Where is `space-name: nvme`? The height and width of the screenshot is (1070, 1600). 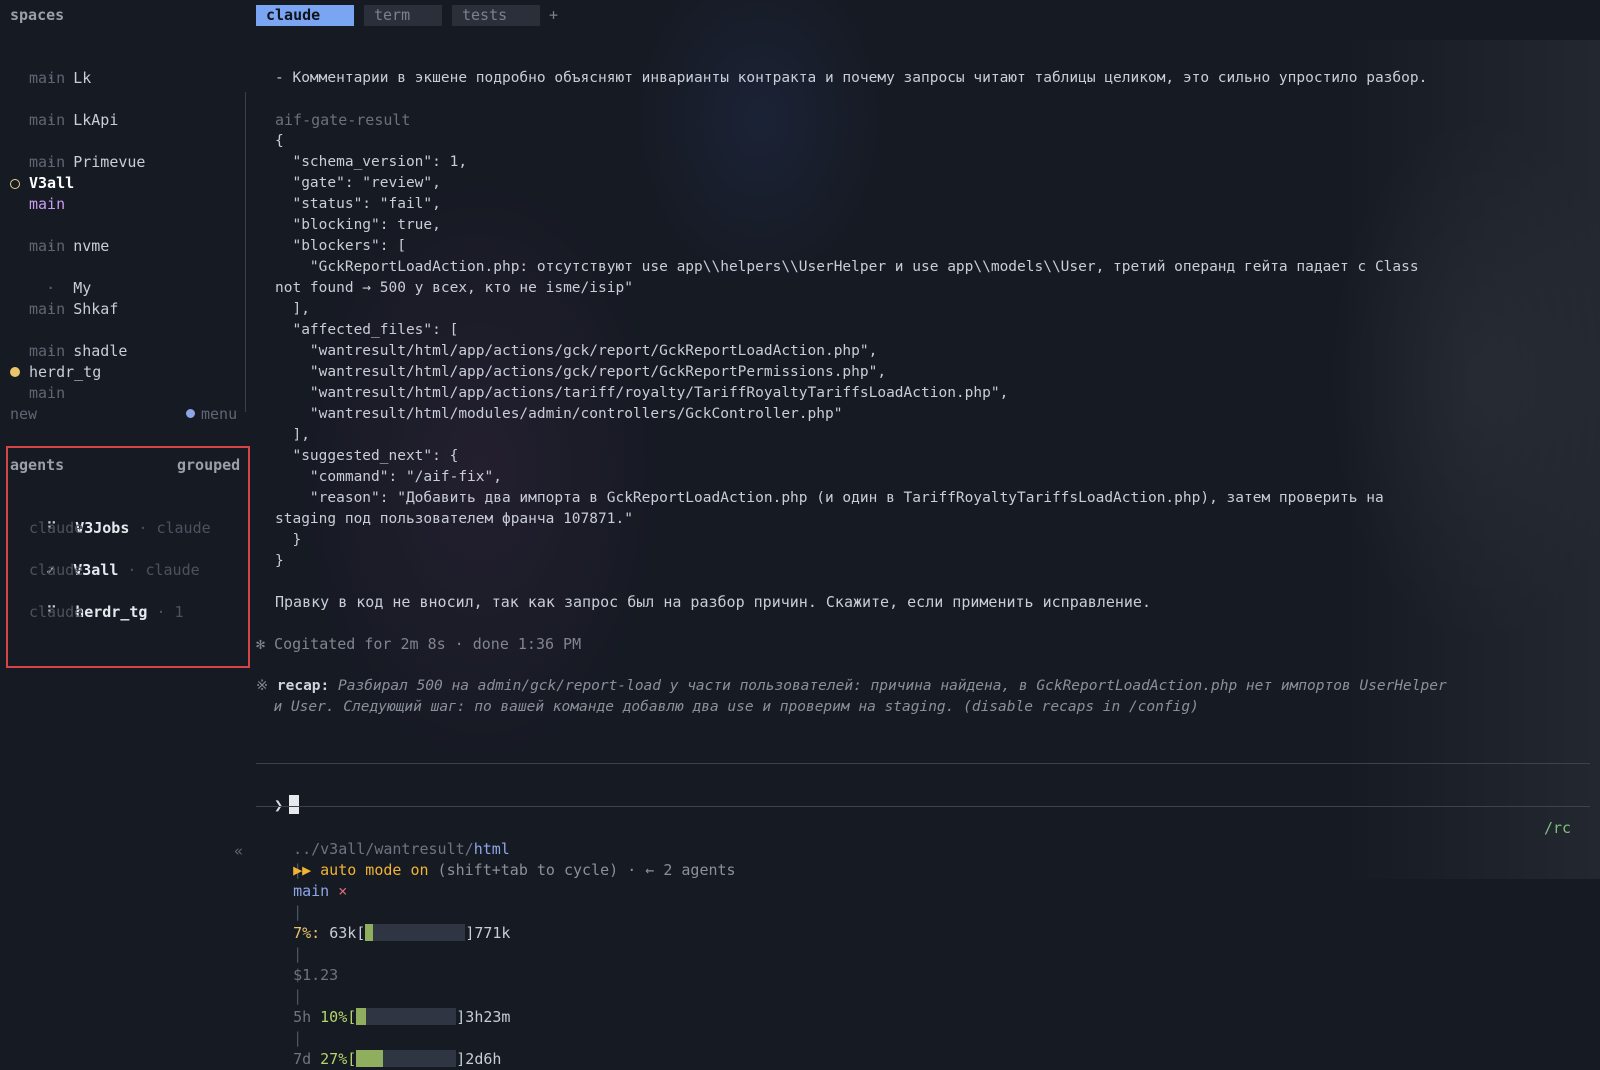 space-name: nvme is located at coordinates (91, 246).